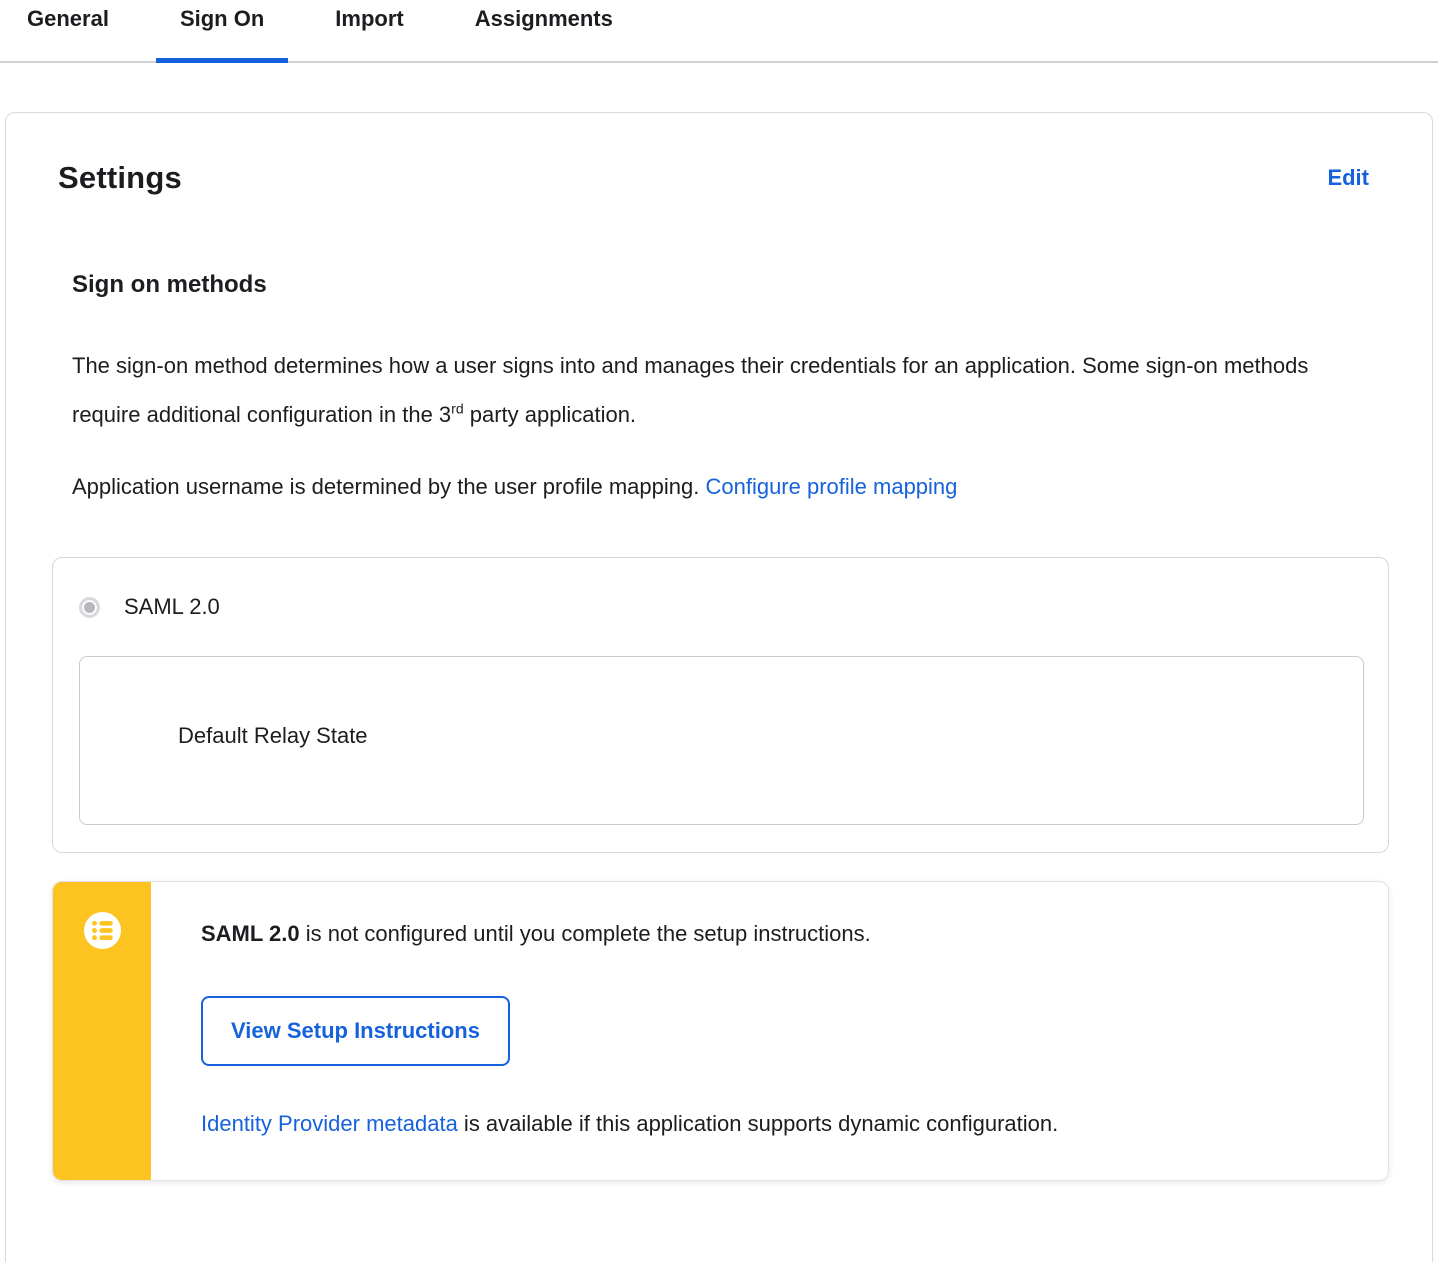 This screenshot has width=1438, height=1262. What do you see at coordinates (102, 930) in the screenshot?
I see `list-icon` at bounding box center [102, 930].